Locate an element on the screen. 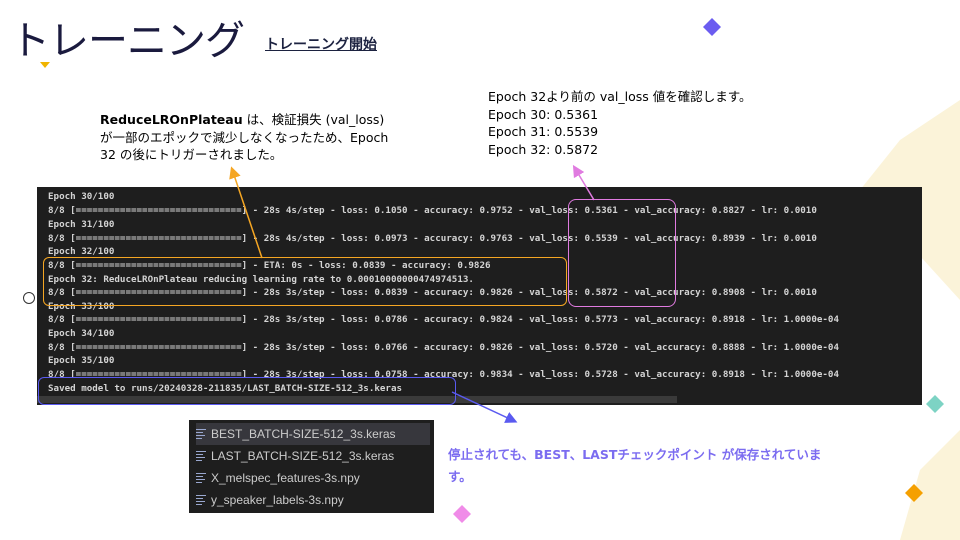 The image size is (960, 540). pink-arrow is located at coordinates (583, 182).